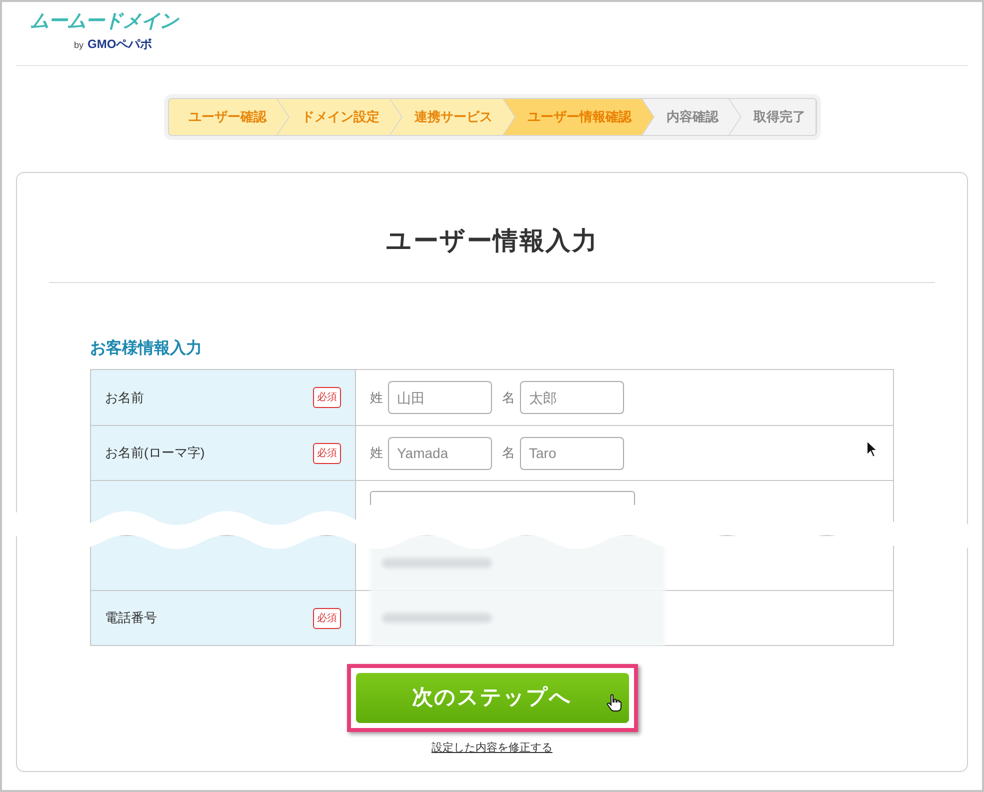  I want to click on logo-name: ムームードメイン, so click(104, 21).